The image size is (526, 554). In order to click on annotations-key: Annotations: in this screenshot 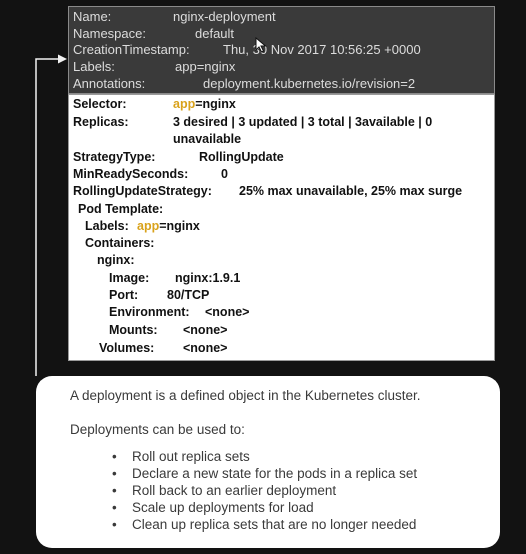, I will do `click(109, 83)`.